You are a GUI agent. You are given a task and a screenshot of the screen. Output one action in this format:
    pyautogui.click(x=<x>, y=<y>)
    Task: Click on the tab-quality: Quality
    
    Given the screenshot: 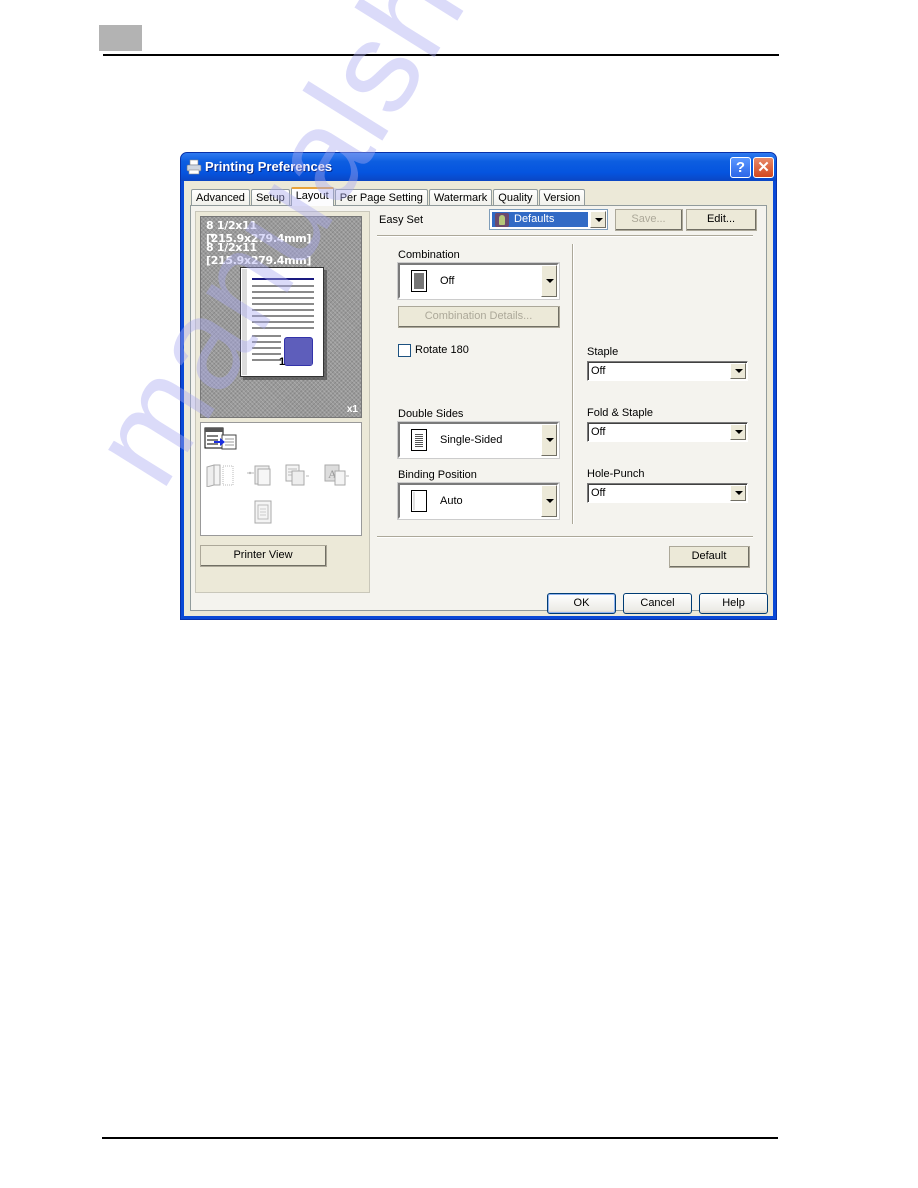 What is the action you would take?
    pyautogui.click(x=515, y=197)
    